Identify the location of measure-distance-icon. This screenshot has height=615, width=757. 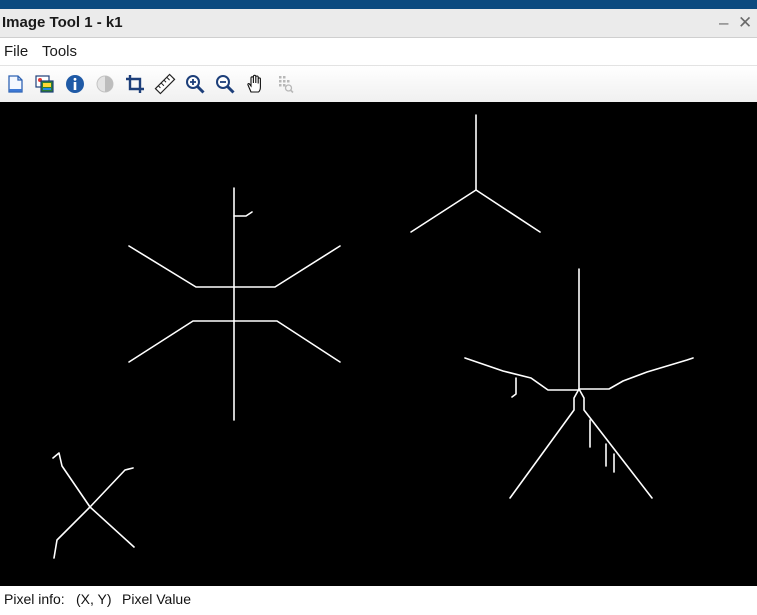
(165, 84).